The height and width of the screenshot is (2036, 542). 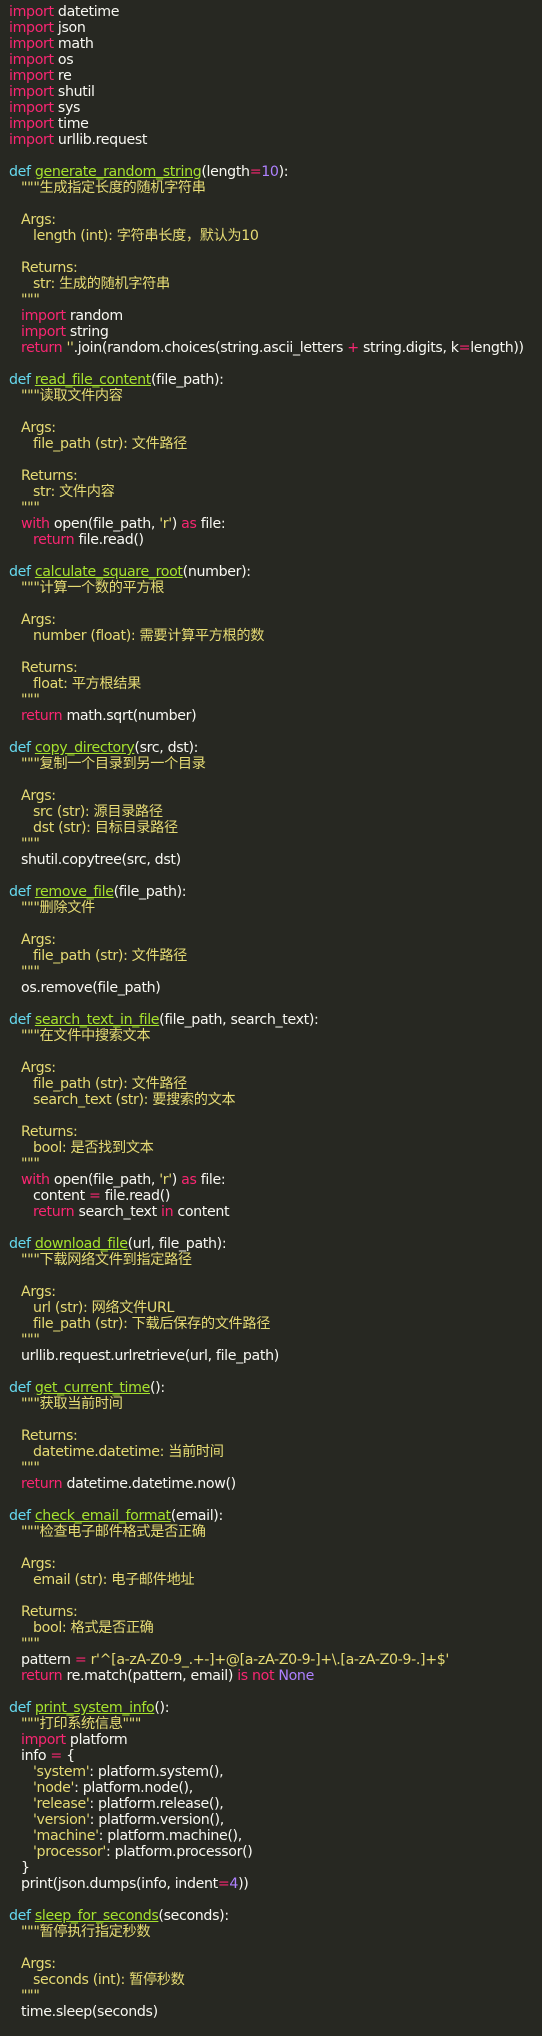 What do you see at coordinates (275, 1740) in the screenshot?
I see `code-line: import platform` at bounding box center [275, 1740].